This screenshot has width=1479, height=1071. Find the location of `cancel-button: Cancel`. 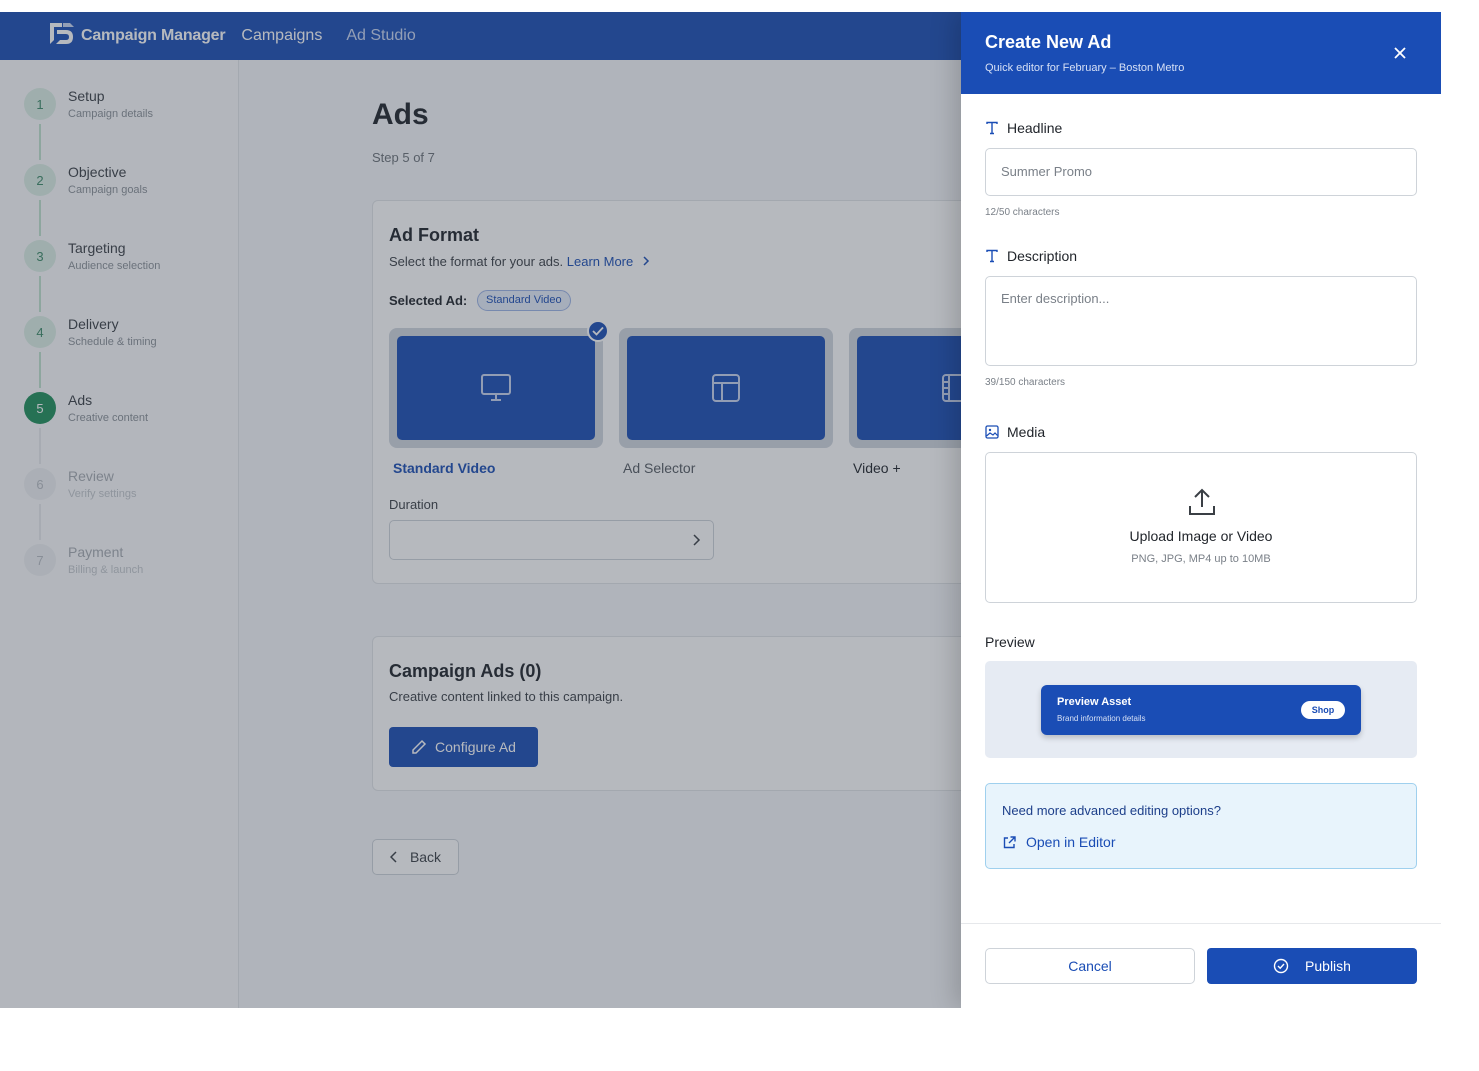

cancel-button: Cancel is located at coordinates (1090, 966).